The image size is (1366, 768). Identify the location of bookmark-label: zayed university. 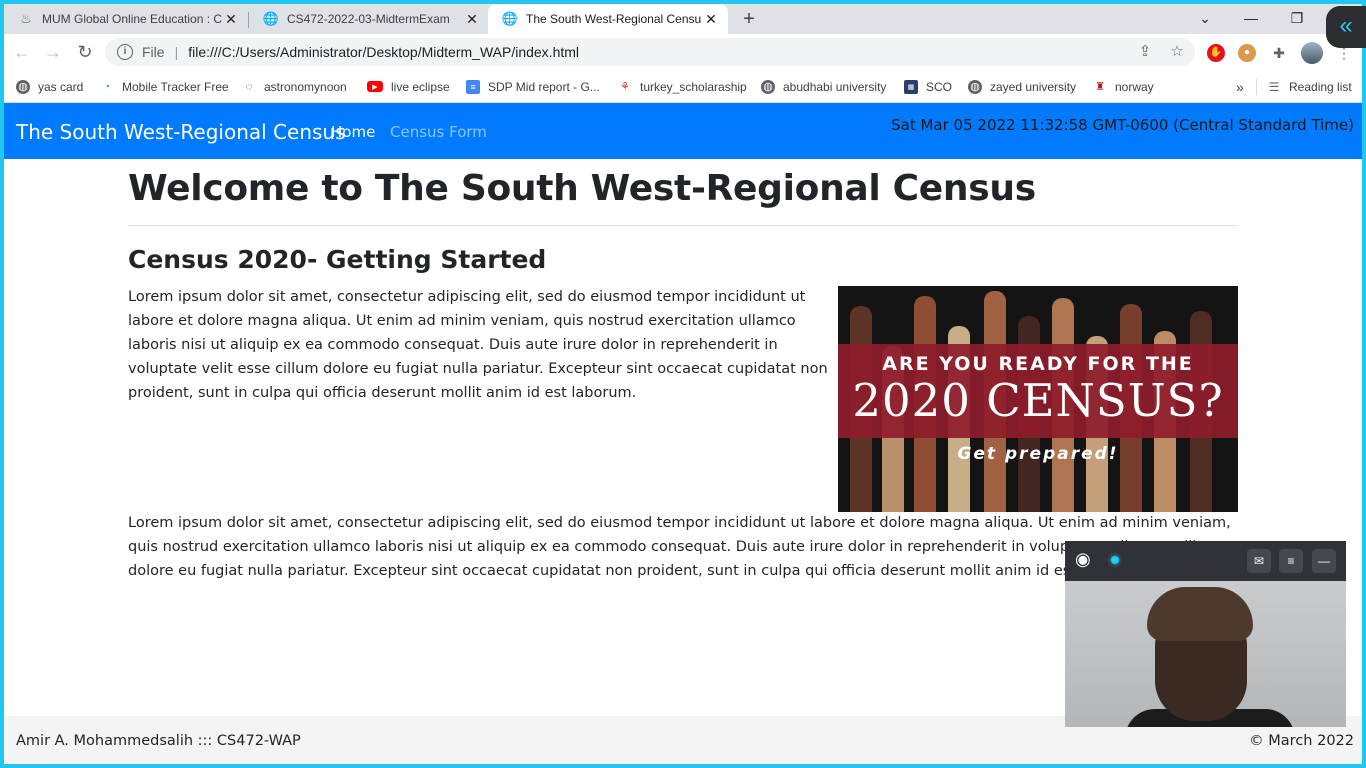
(1033, 86).